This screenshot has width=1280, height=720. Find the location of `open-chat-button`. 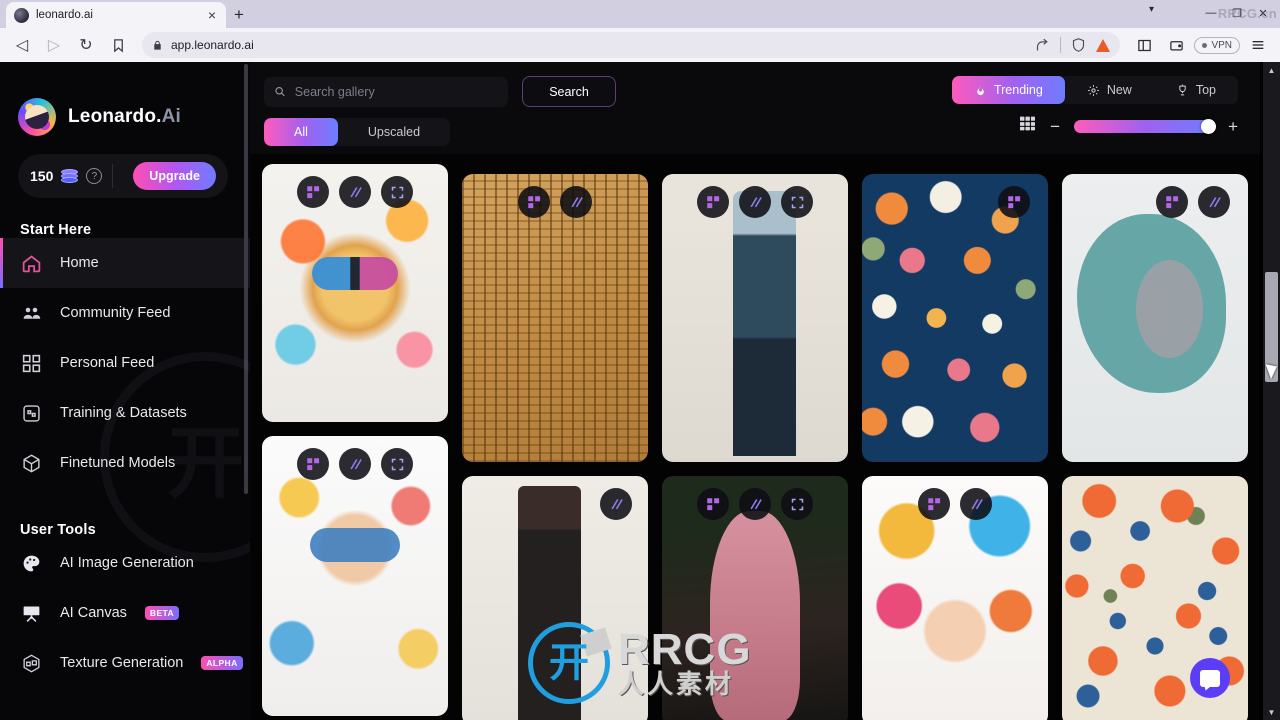

open-chat-button is located at coordinates (1210, 678).